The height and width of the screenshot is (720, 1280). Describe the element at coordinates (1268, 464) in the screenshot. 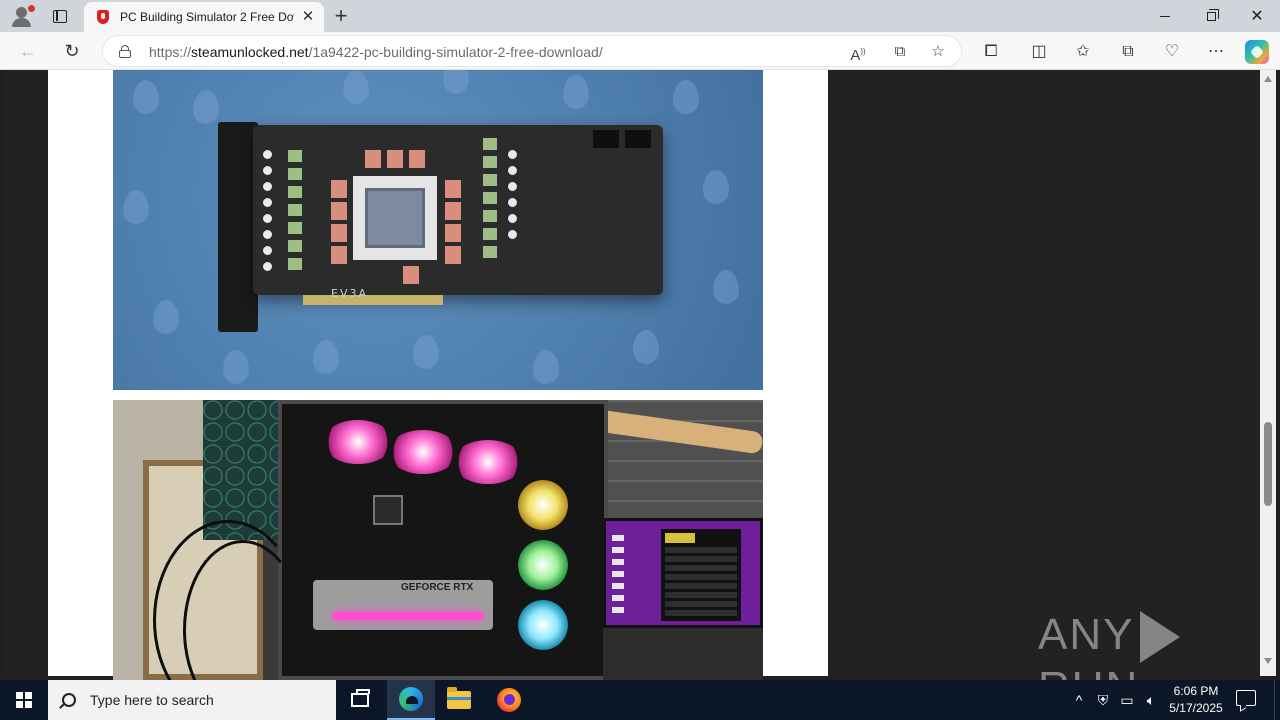

I see `scroll-thumb` at that location.